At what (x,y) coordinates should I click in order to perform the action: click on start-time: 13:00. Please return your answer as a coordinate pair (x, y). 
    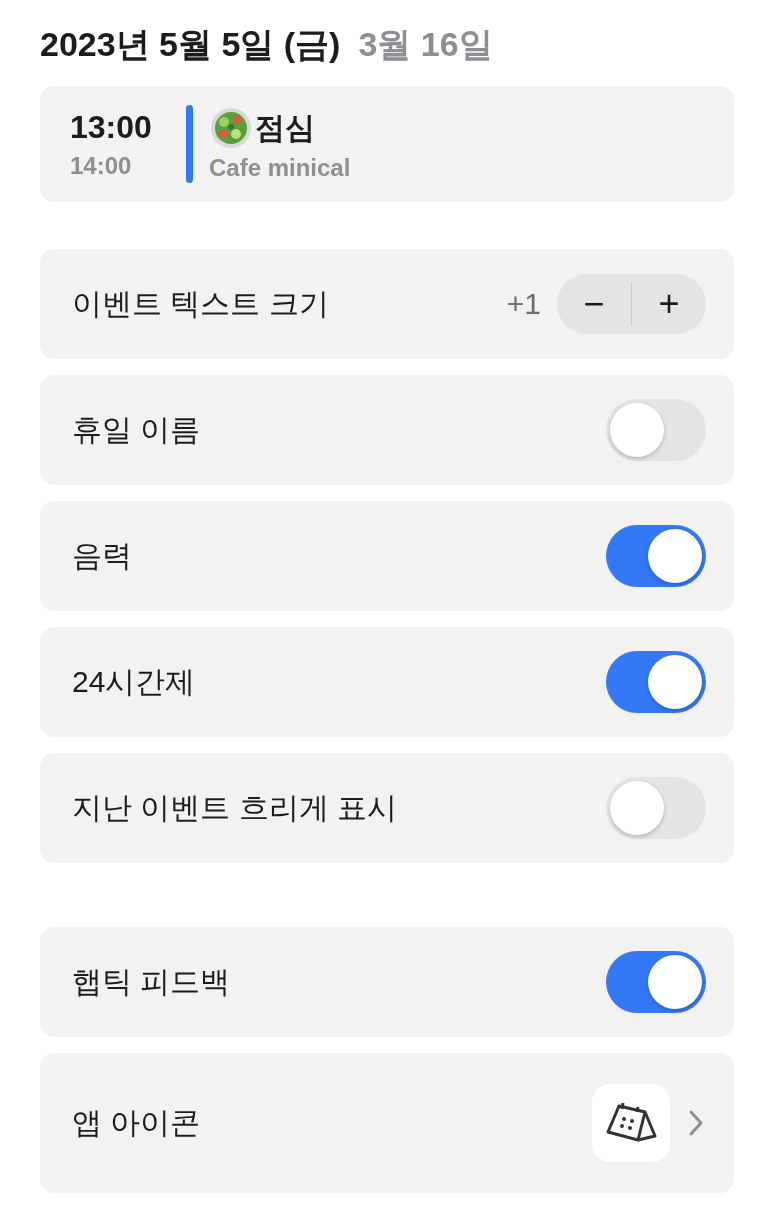
    Looking at the image, I should click on (111, 127).